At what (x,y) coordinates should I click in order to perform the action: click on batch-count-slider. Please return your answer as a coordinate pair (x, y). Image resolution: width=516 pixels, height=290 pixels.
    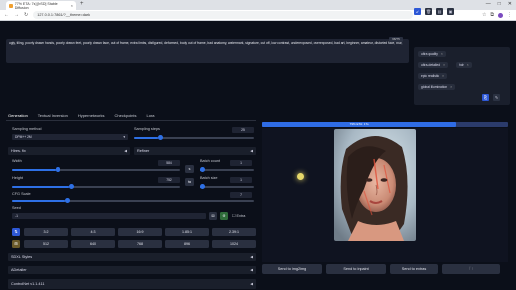
    Looking at the image, I should click on (227, 170).